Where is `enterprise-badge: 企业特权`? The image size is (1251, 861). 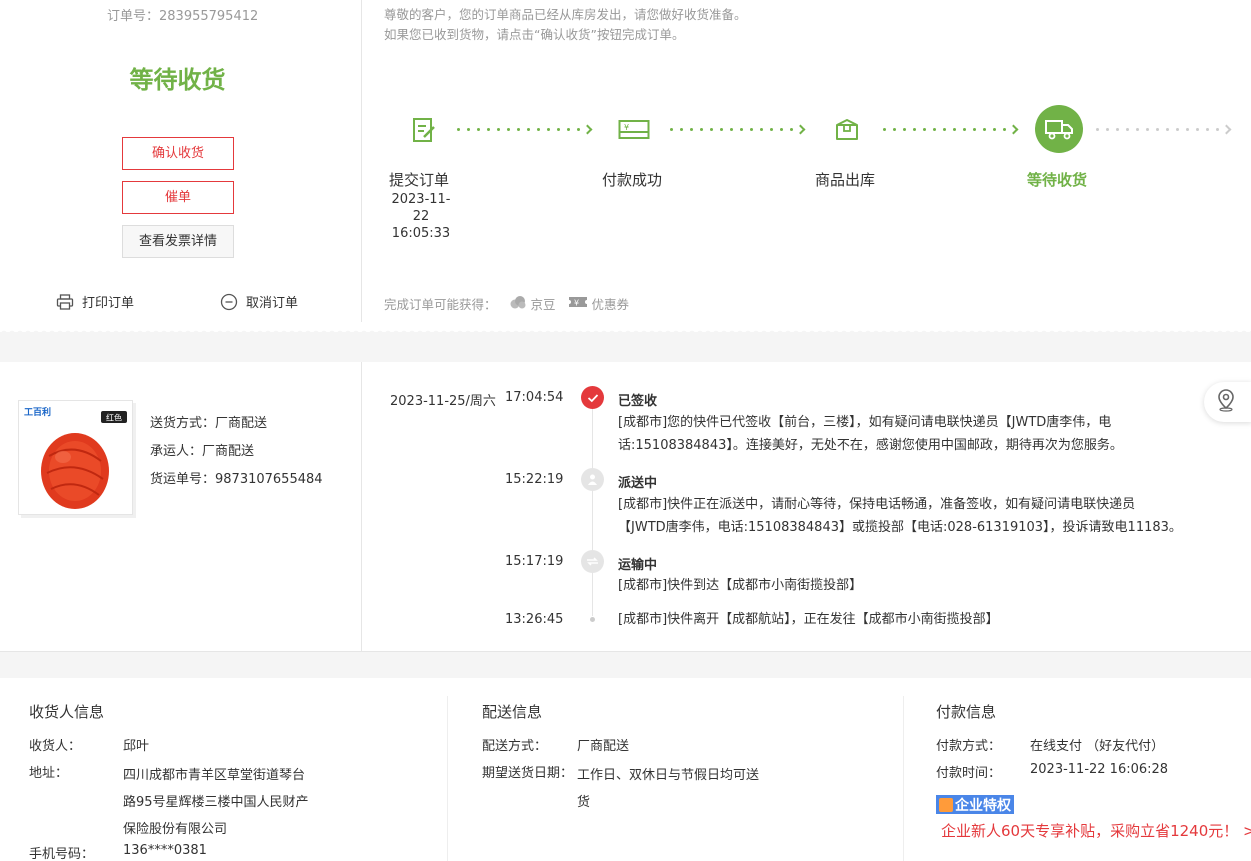 enterprise-badge: 企业特权 is located at coordinates (975, 804).